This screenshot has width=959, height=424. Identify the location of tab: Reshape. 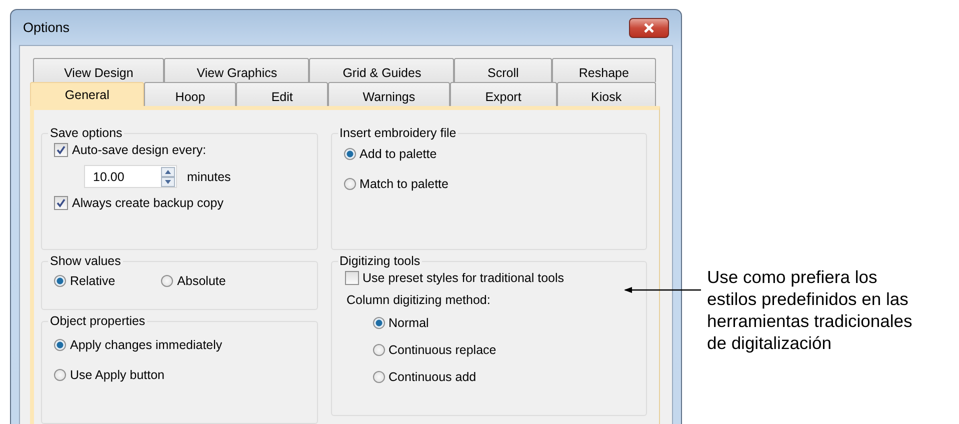
(604, 70).